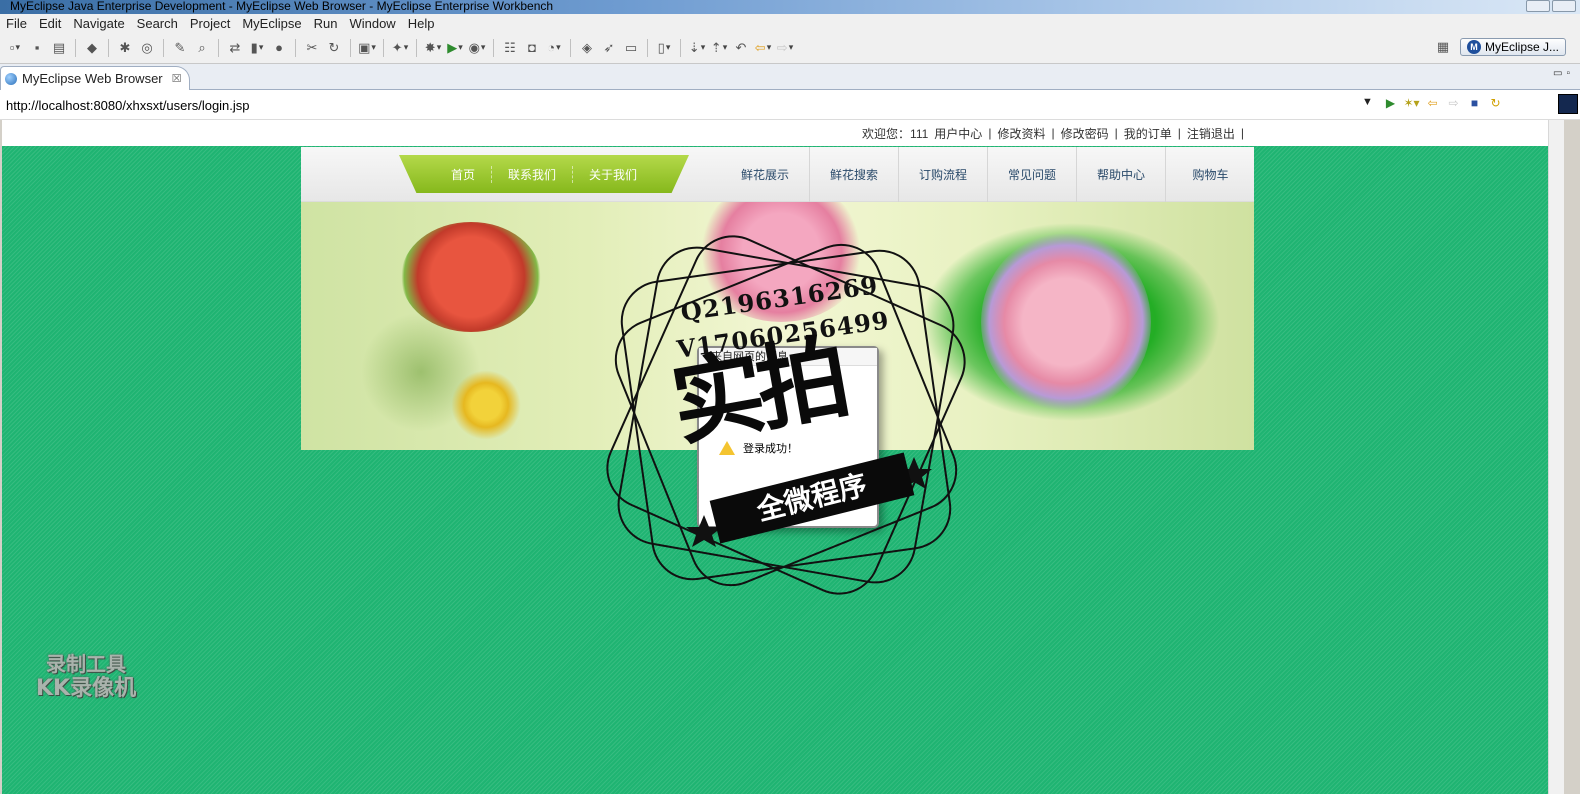 The height and width of the screenshot is (794, 1580). I want to click on forward-icon: ⇨, so click(1453, 103).